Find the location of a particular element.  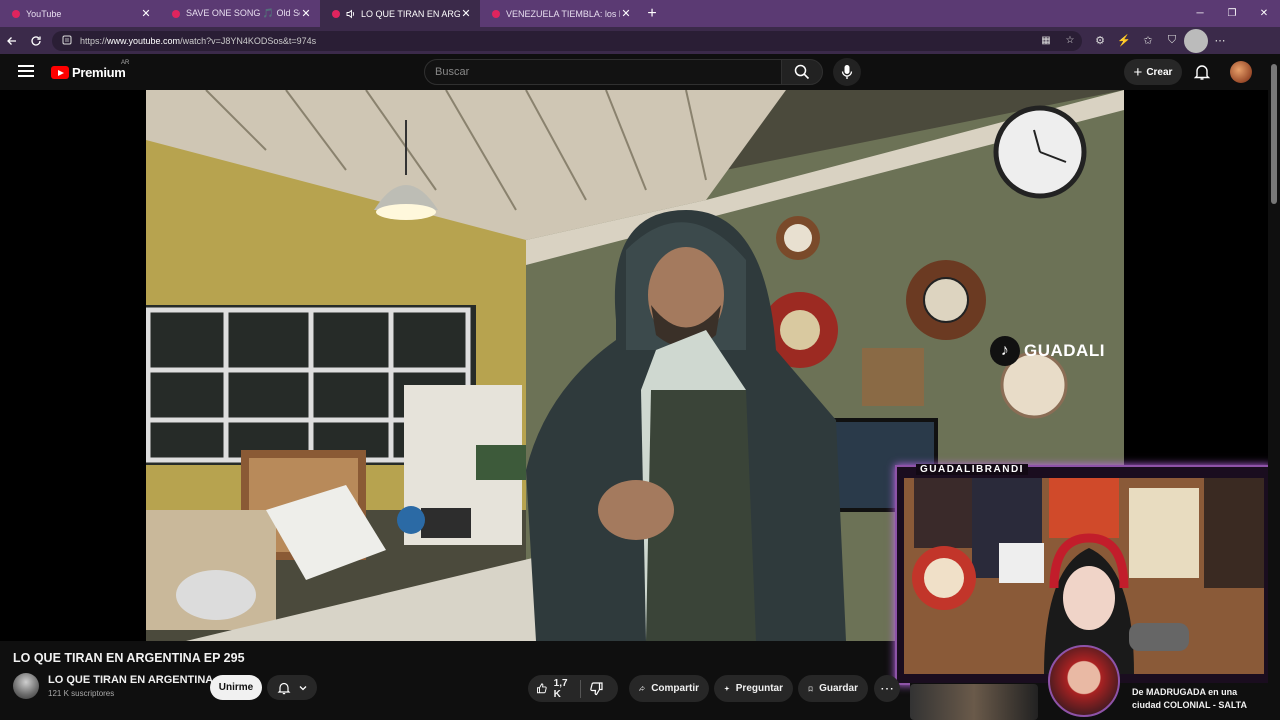

tab-lo-que-tiran: LO QUE TIRAN EN ARGENTINA ✕ is located at coordinates (400, 13).